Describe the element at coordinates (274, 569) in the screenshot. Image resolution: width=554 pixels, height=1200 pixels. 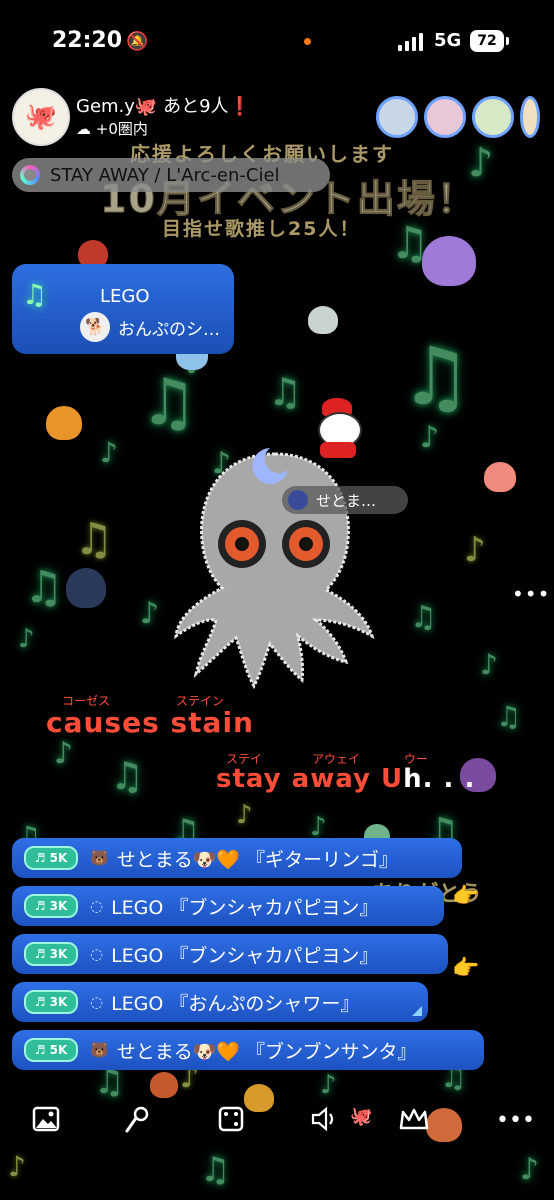
I see `octopus-character` at that location.